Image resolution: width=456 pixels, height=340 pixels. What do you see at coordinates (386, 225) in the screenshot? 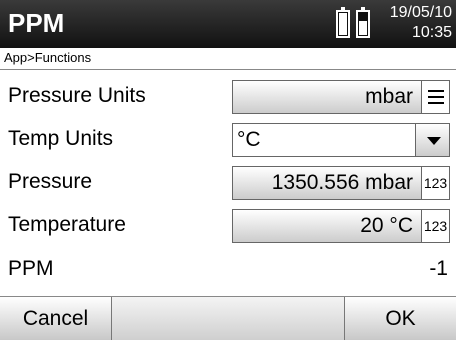
I see `temperature-value: 20 °C` at bounding box center [386, 225].